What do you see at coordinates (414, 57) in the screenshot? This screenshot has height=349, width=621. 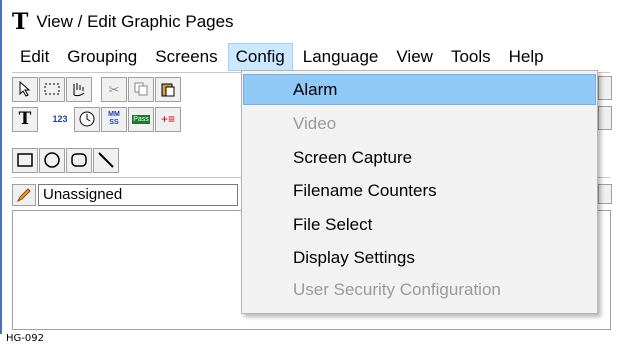 I see `menu-view: View` at bounding box center [414, 57].